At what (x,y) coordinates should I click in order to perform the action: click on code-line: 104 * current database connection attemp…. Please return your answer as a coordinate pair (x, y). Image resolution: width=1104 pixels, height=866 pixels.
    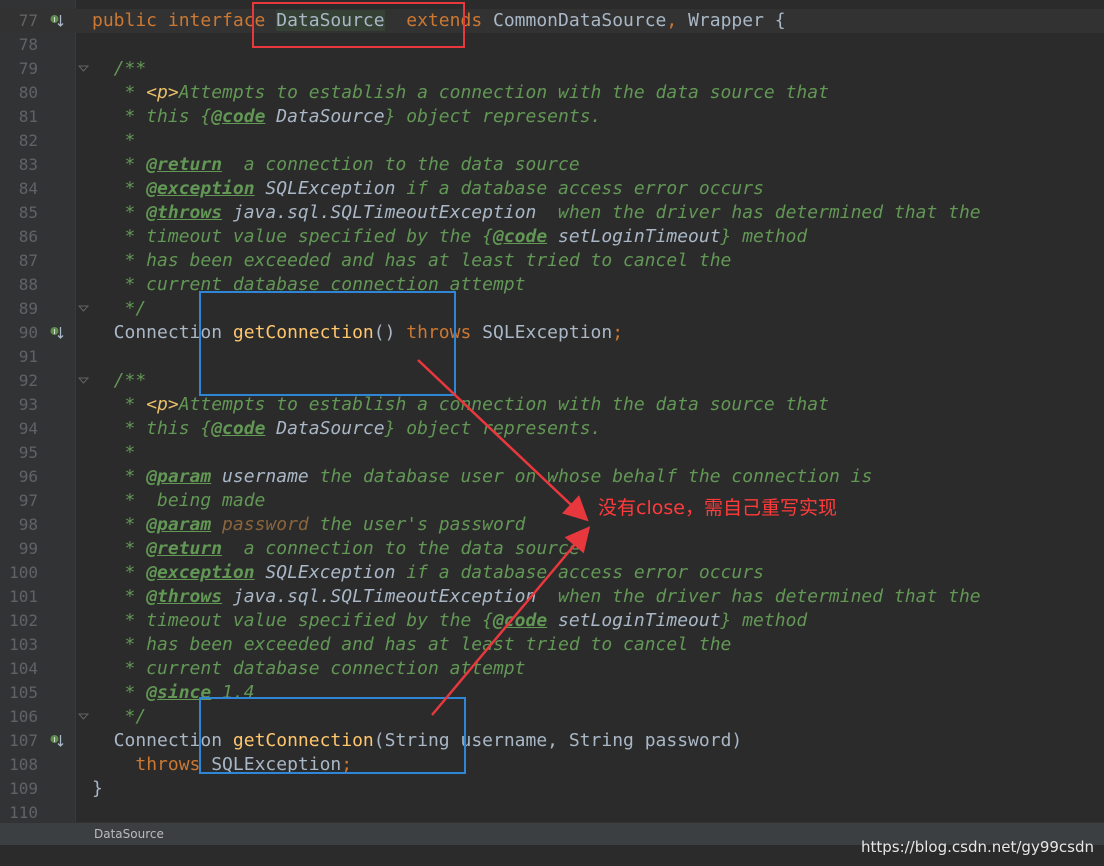
    Looking at the image, I should click on (552, 669).